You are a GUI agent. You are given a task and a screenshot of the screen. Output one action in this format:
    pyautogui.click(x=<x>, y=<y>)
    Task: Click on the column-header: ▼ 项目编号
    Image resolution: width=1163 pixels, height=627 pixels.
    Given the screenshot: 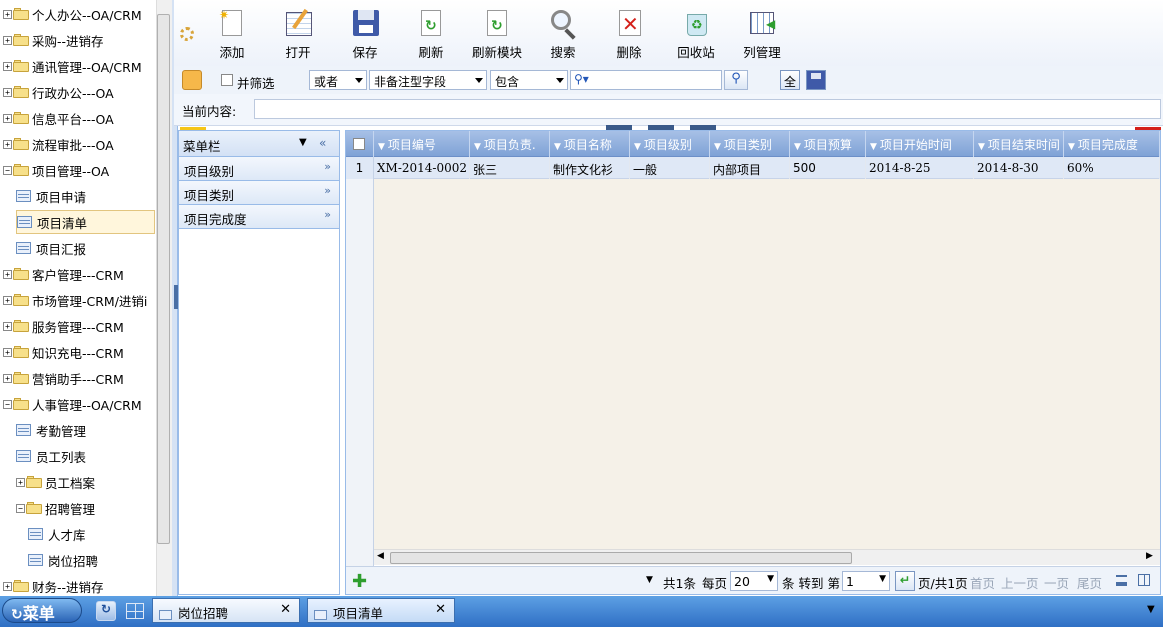 What is the action you would take?
    pyautogui.click(x=422, y=144)
    